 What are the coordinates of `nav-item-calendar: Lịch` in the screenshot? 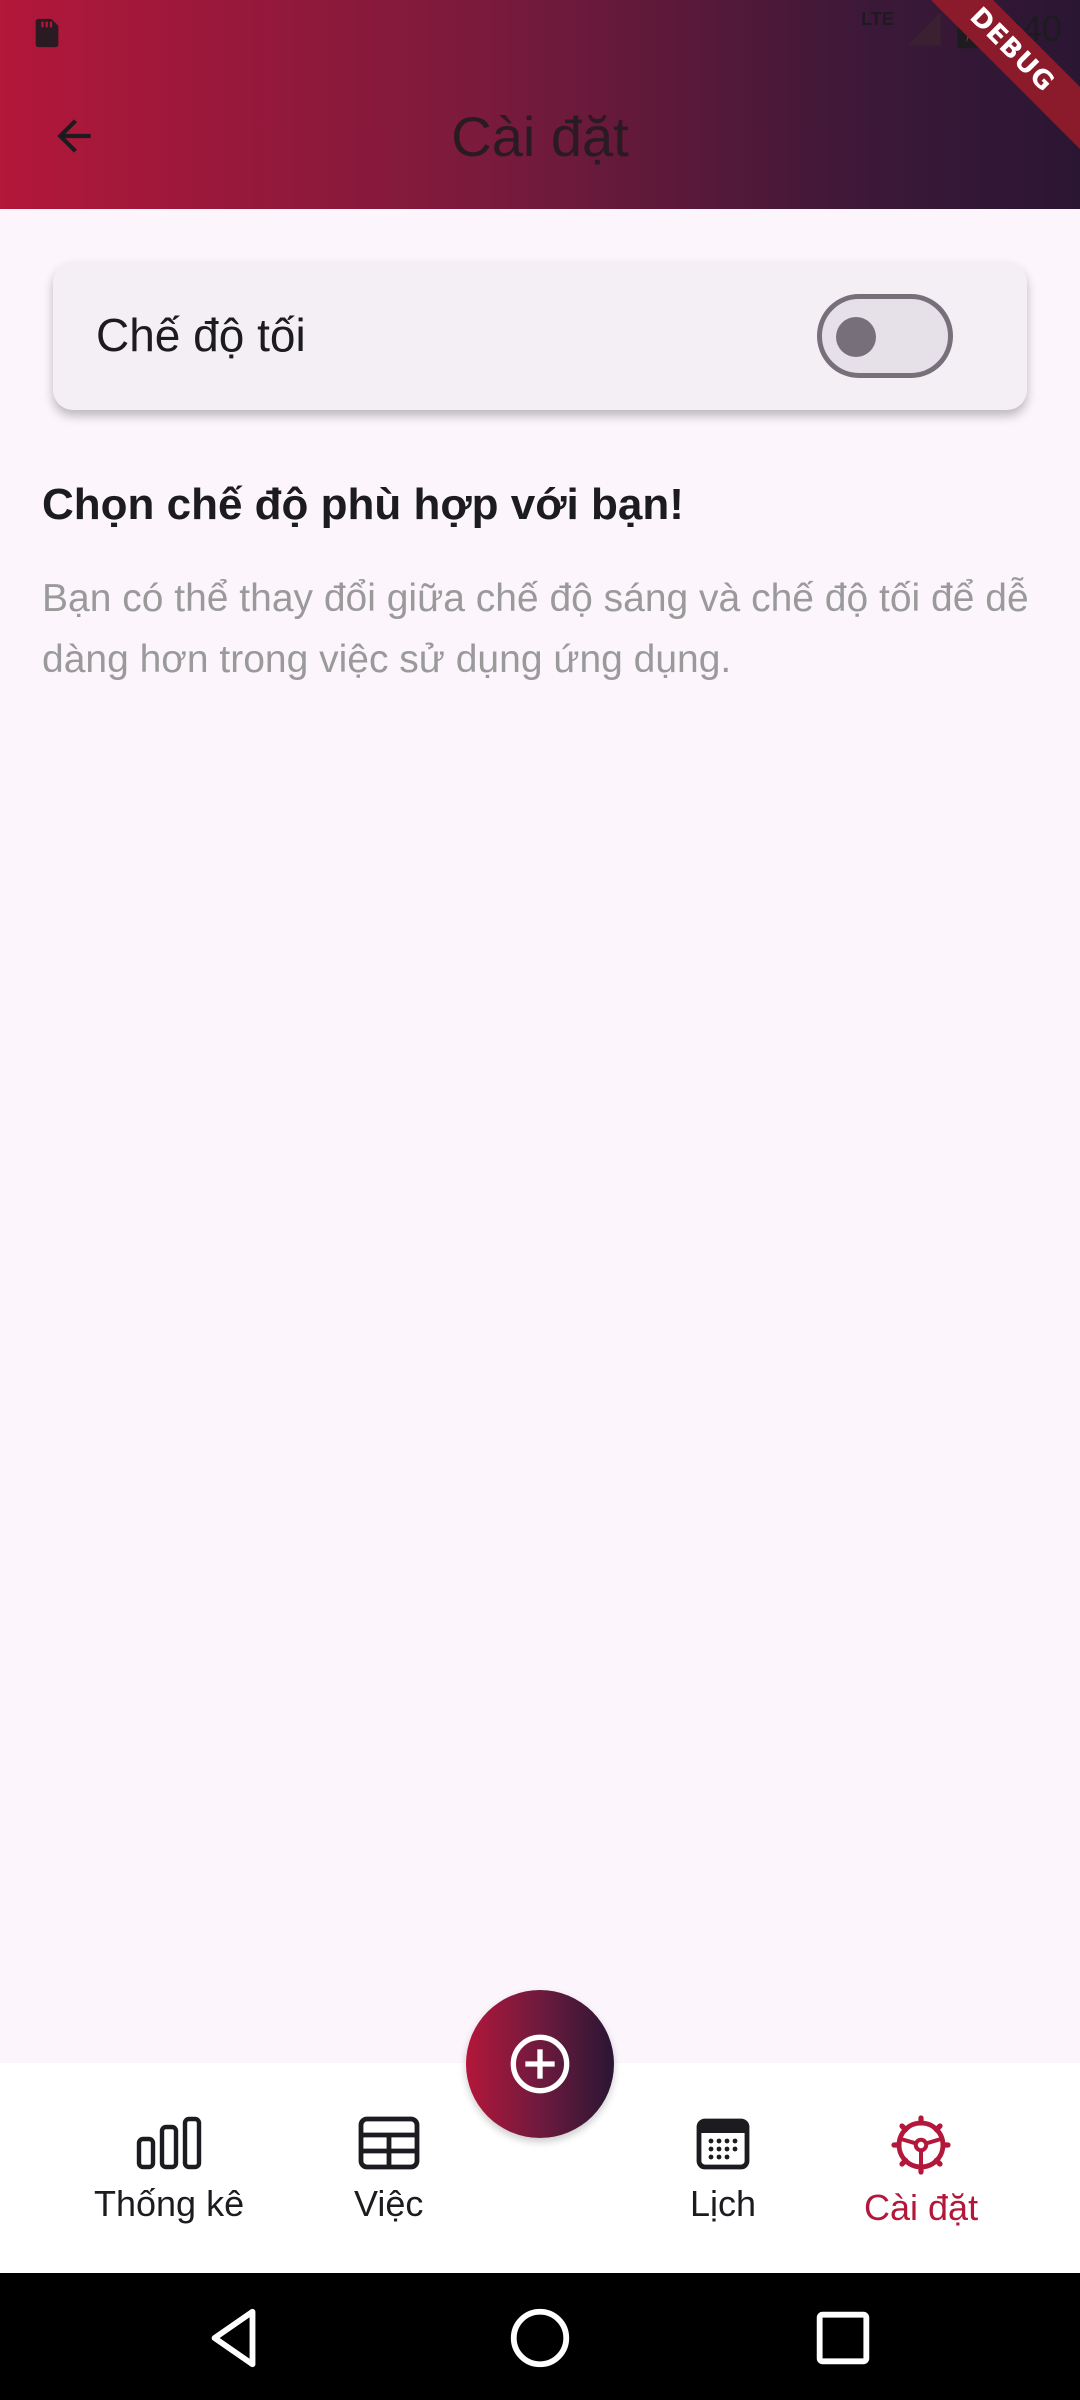 It's located at (723, 2170).